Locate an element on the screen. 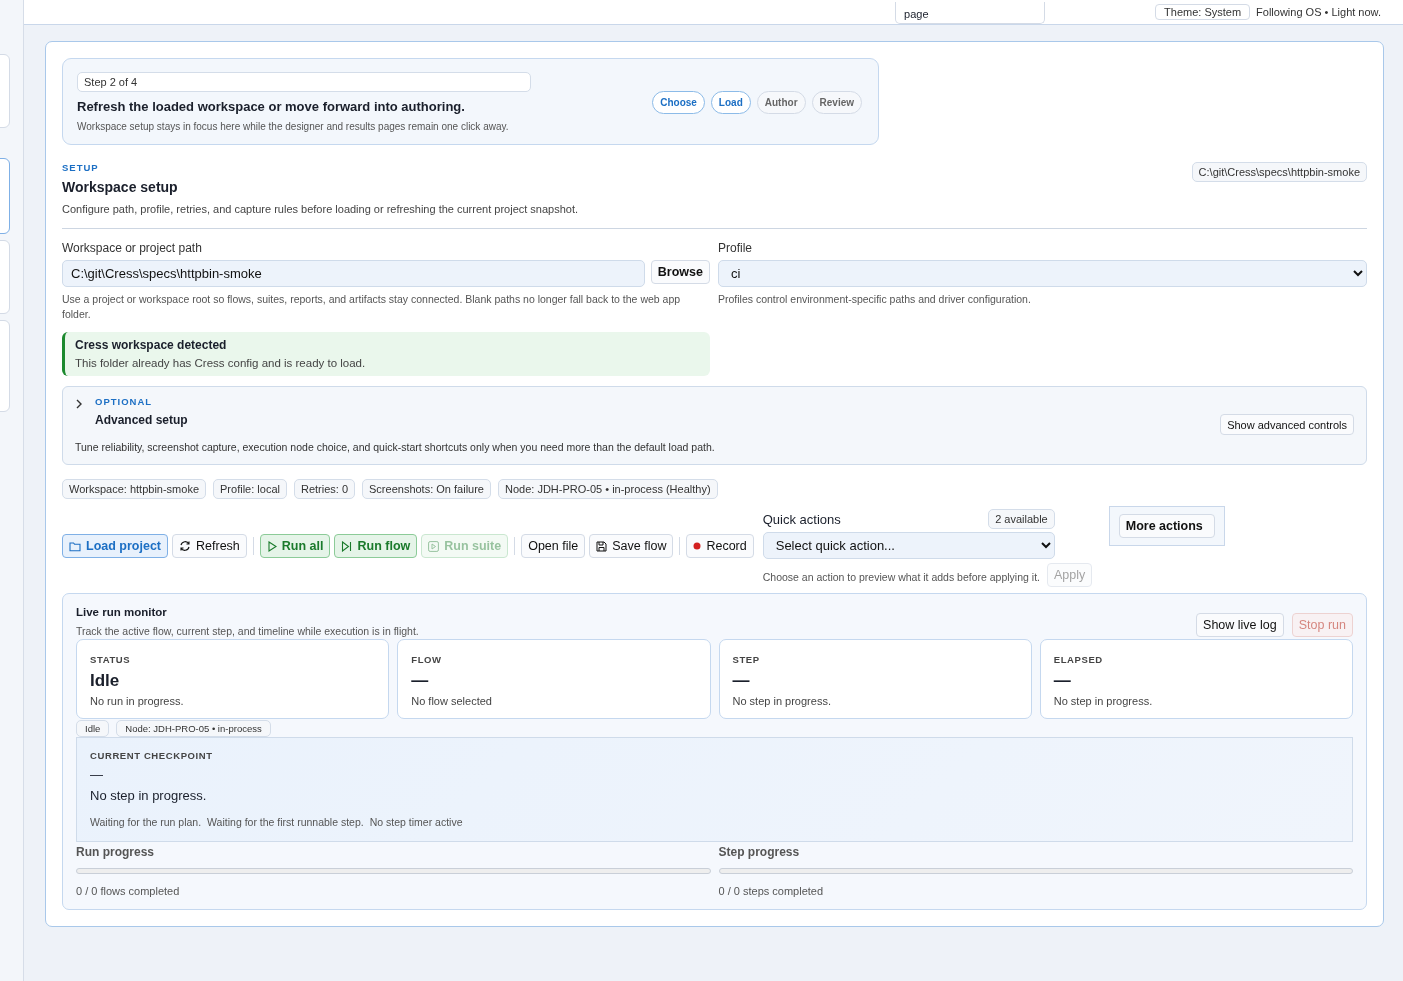 This screenshot has width=1403, height=981. toolbar-button: Open file is located at coordinates (553, 546).